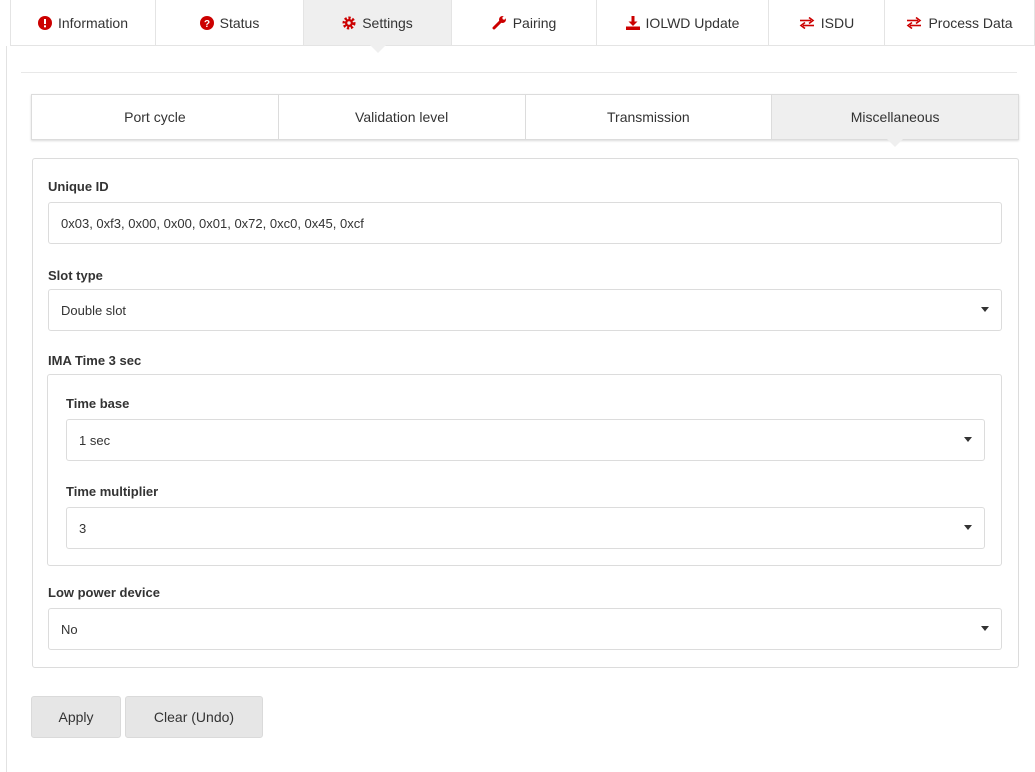 The width and height of the screenshot is (1035, 772). I want to click on slot-type-select: Double slot, so click(525, 310).